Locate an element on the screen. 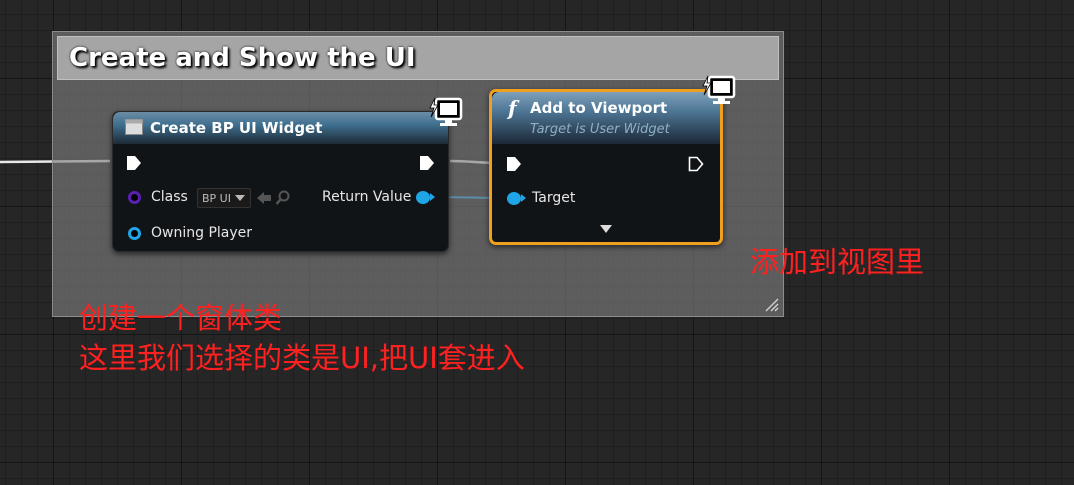 The width and height of the screenshot is (1074, 485). class-pin is located at coordinates (134, 197).